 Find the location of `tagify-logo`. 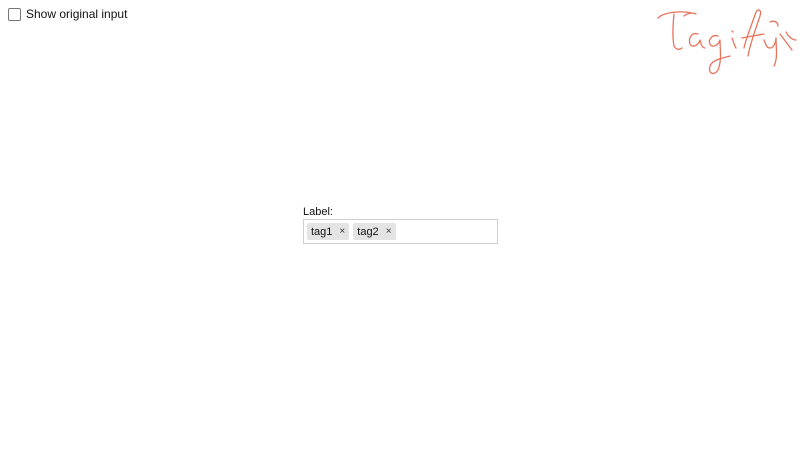

tagify-logo is located at coordinates (727, 42).